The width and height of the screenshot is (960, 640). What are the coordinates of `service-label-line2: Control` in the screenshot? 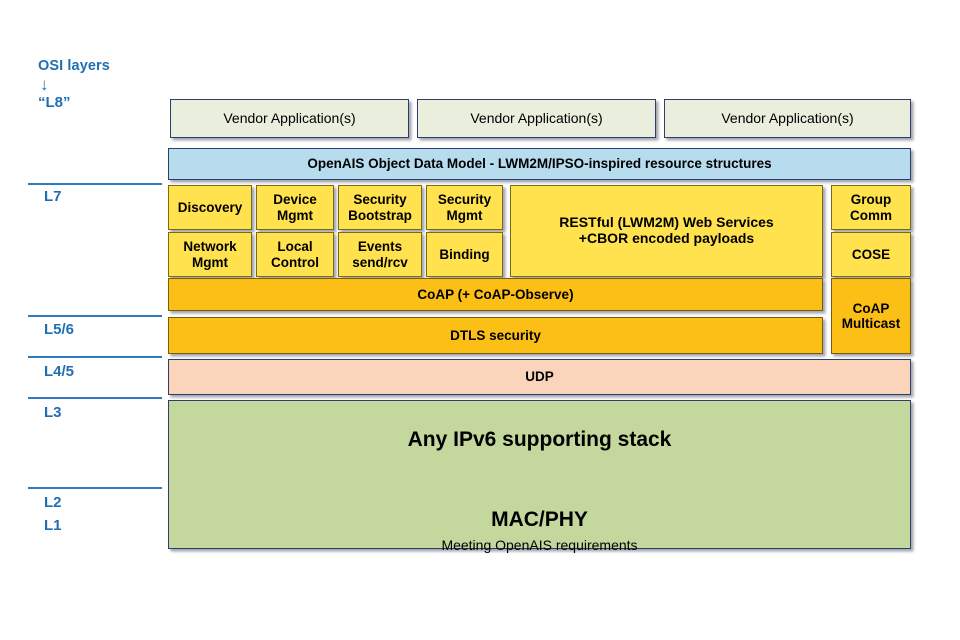 It's located at (295, 262).